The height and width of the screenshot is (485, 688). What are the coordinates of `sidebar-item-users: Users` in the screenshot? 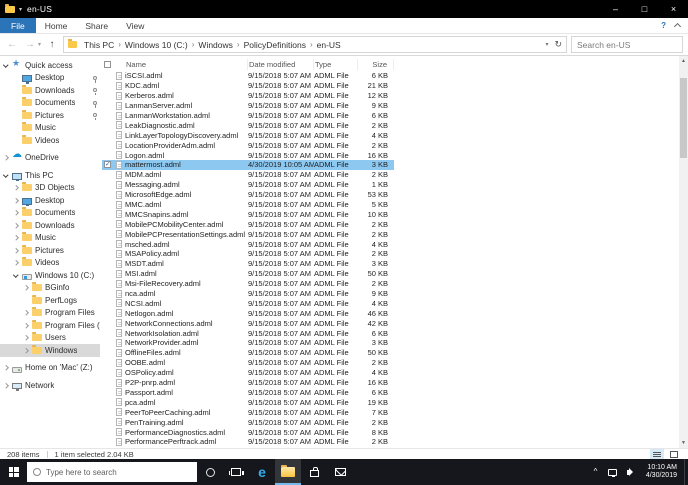 It's located at (50, 338).